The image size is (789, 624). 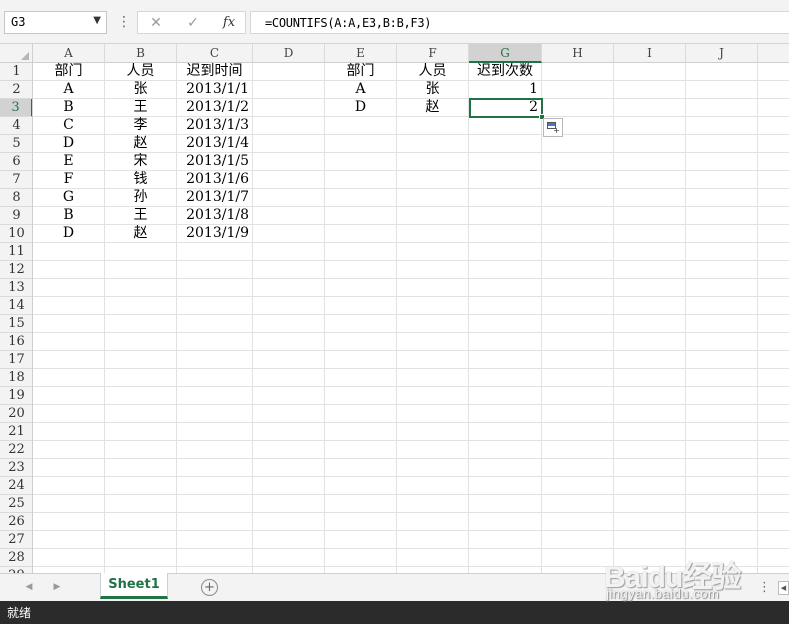 I want to click on cell-g1: 迟到次数, so click(x=505, y=71).